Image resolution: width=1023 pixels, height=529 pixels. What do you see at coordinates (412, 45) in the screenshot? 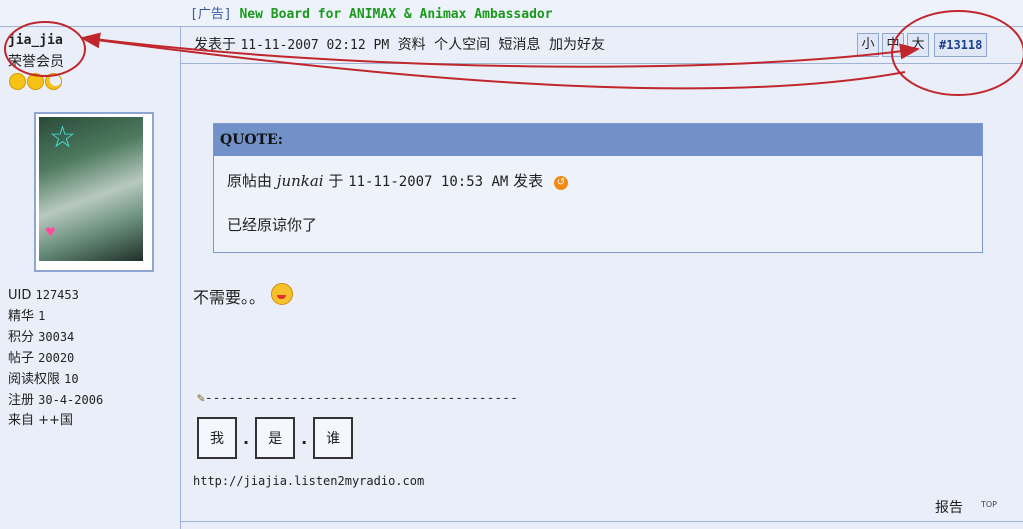
I see `profile-link: 资料` at bounding box center [412, 45].